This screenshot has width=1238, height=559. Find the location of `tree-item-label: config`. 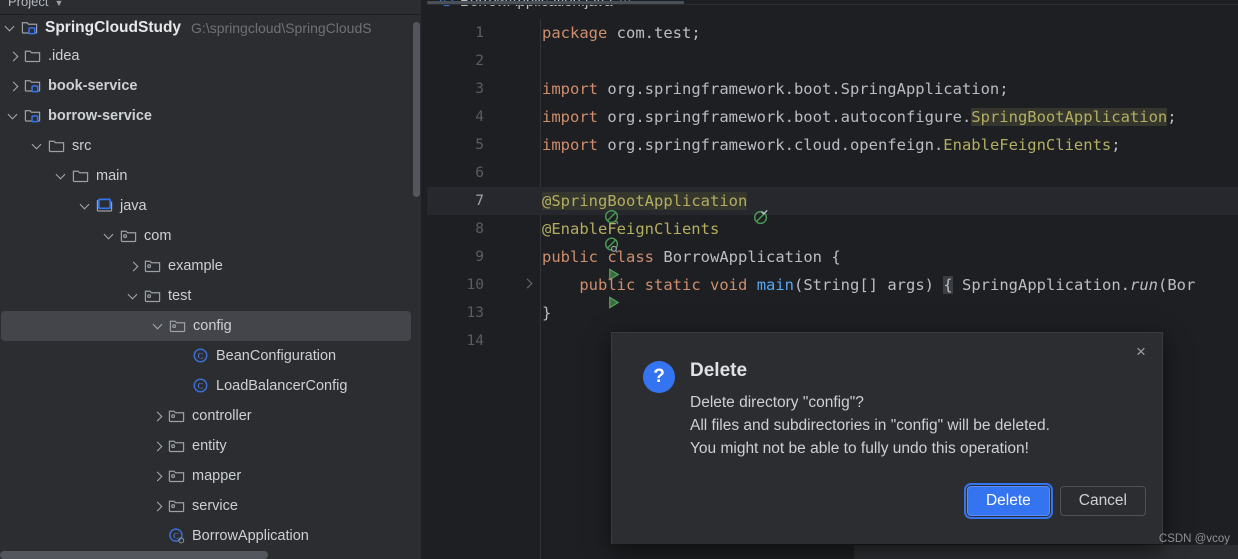

tree-item-label: config is located at coordinates (212, 326).